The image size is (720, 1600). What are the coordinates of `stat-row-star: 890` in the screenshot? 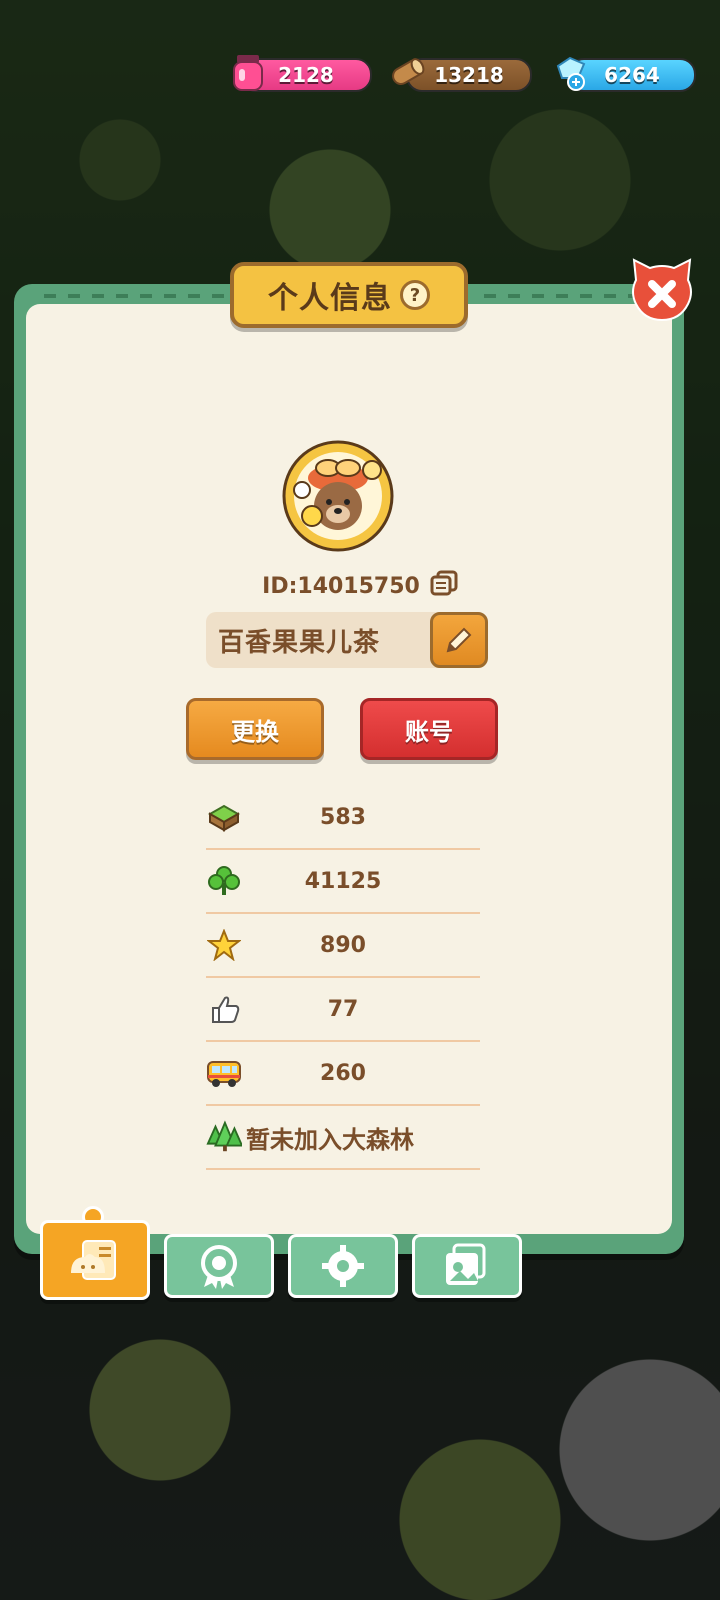 It's located at (343, 946).